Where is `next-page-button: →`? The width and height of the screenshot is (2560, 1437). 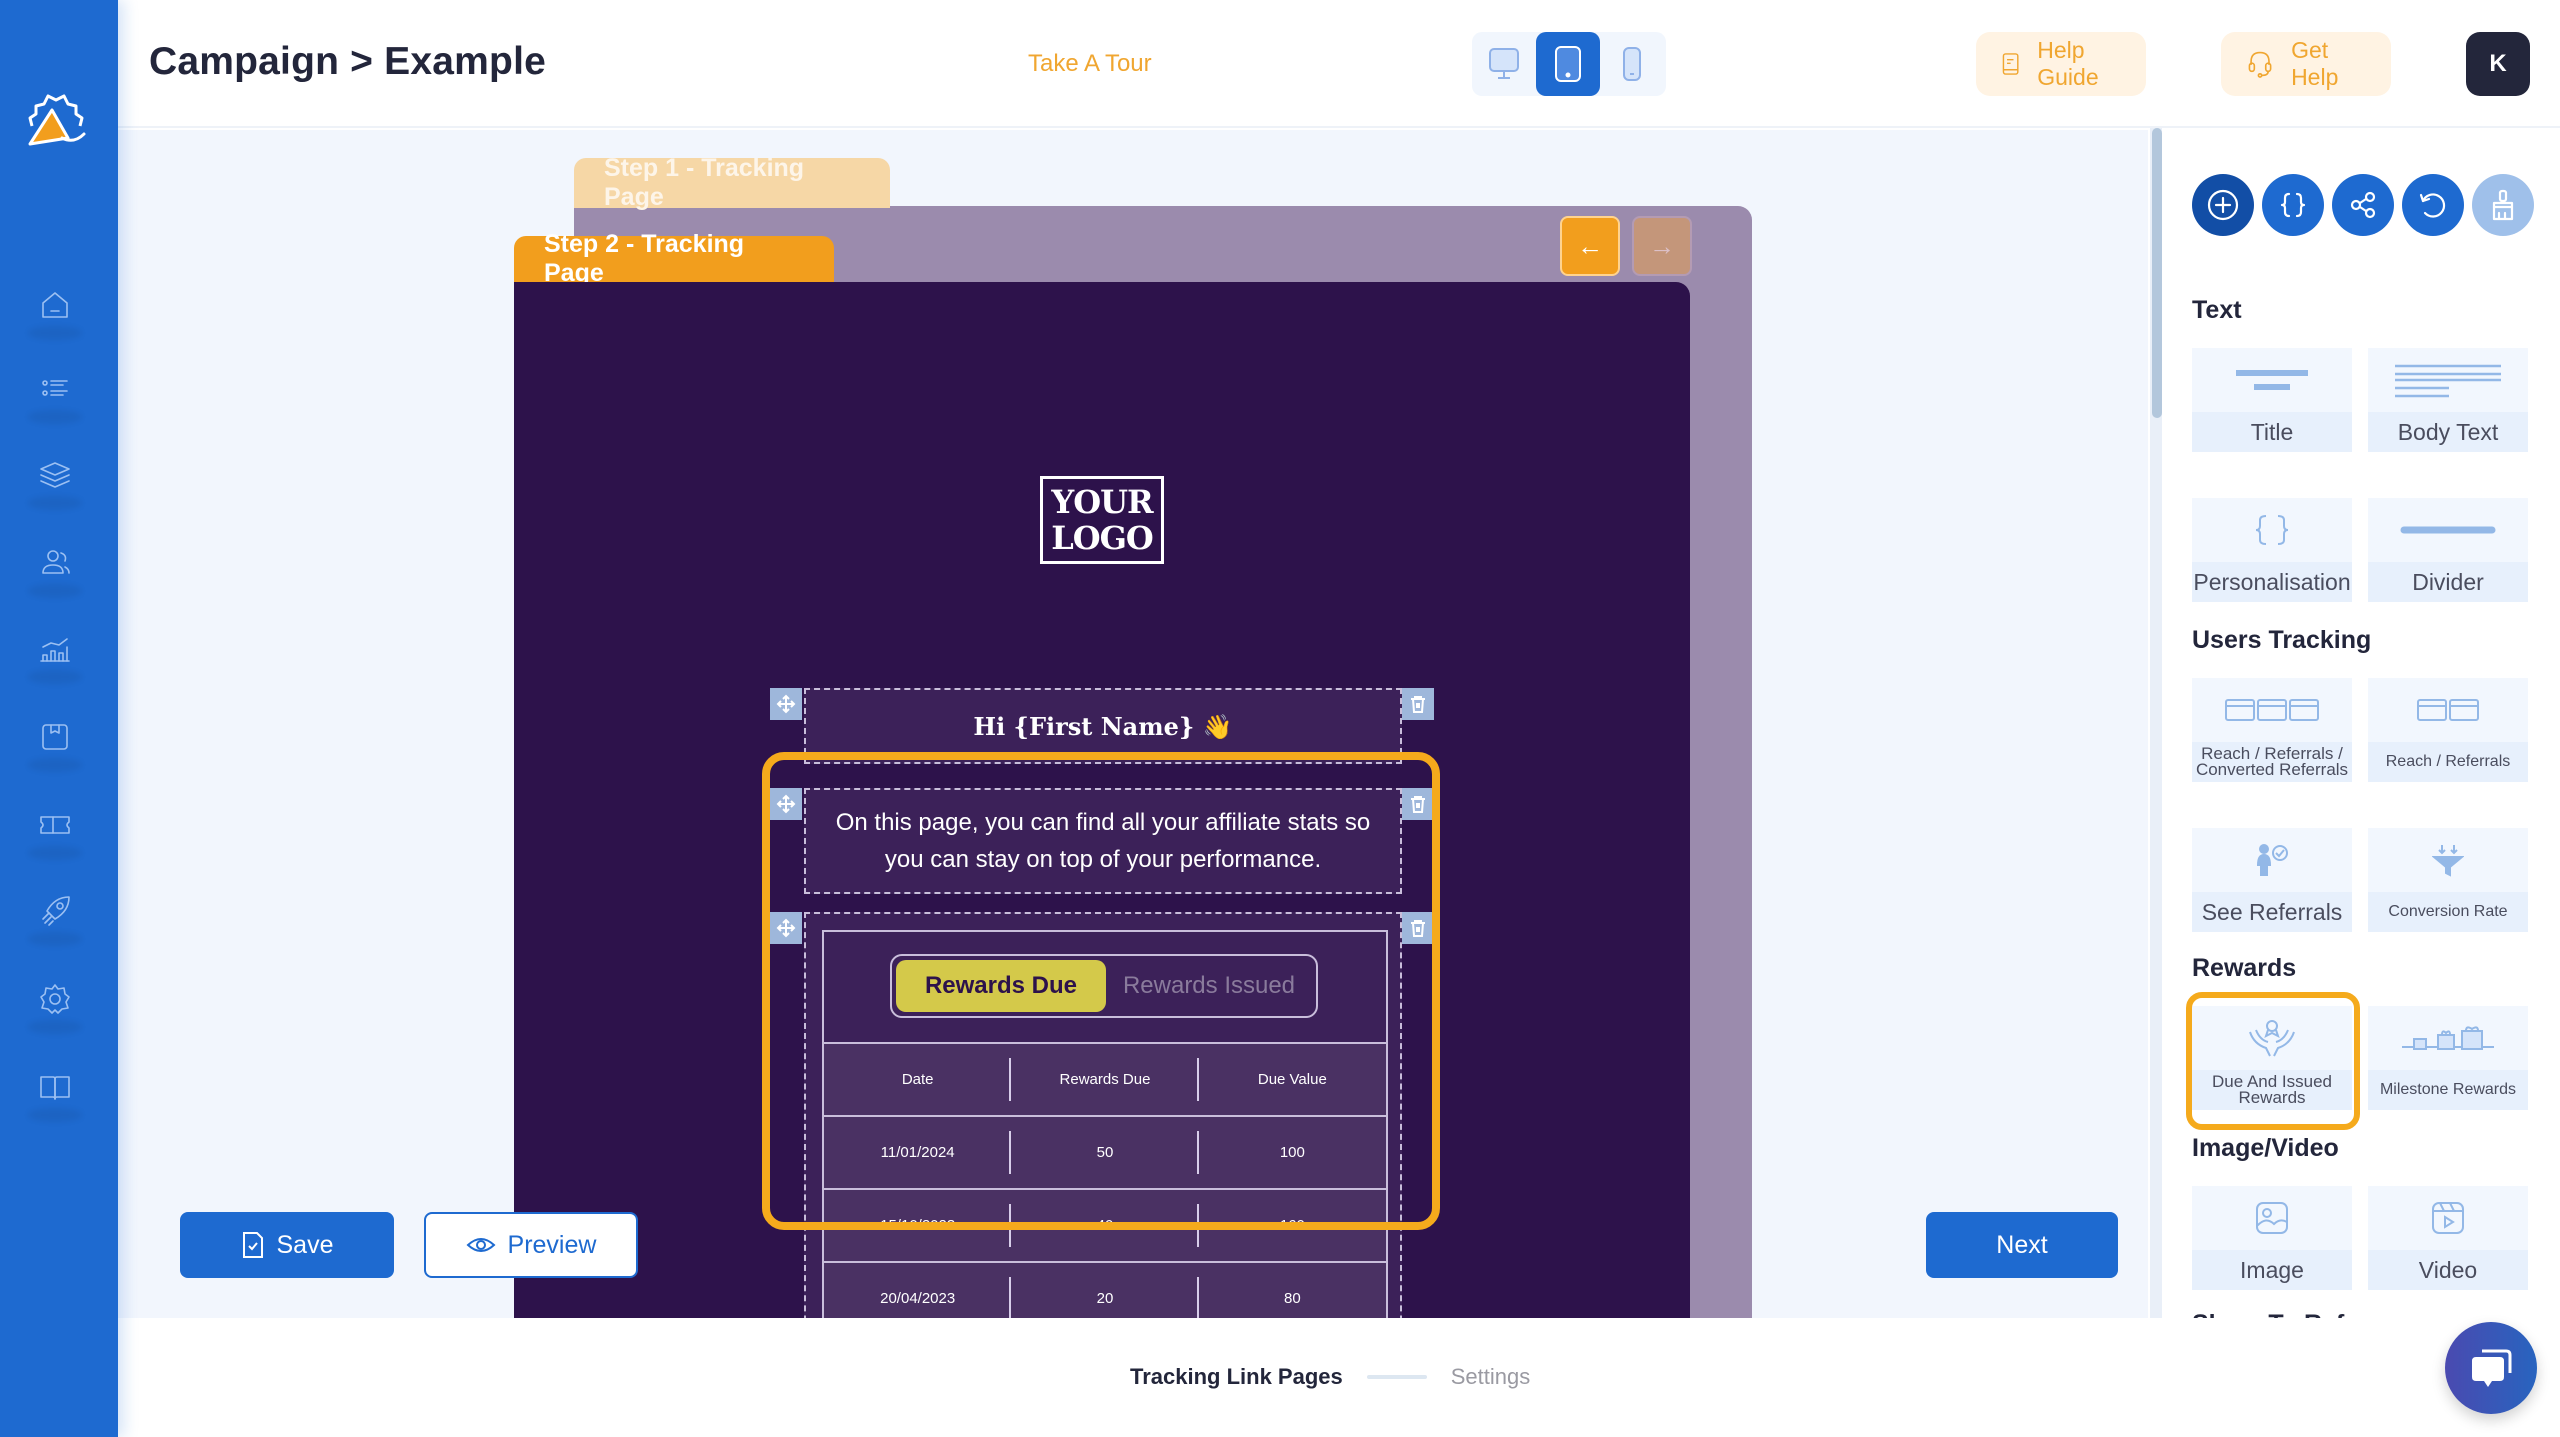
next-page-button: → is located at coordinates (1662, 246).